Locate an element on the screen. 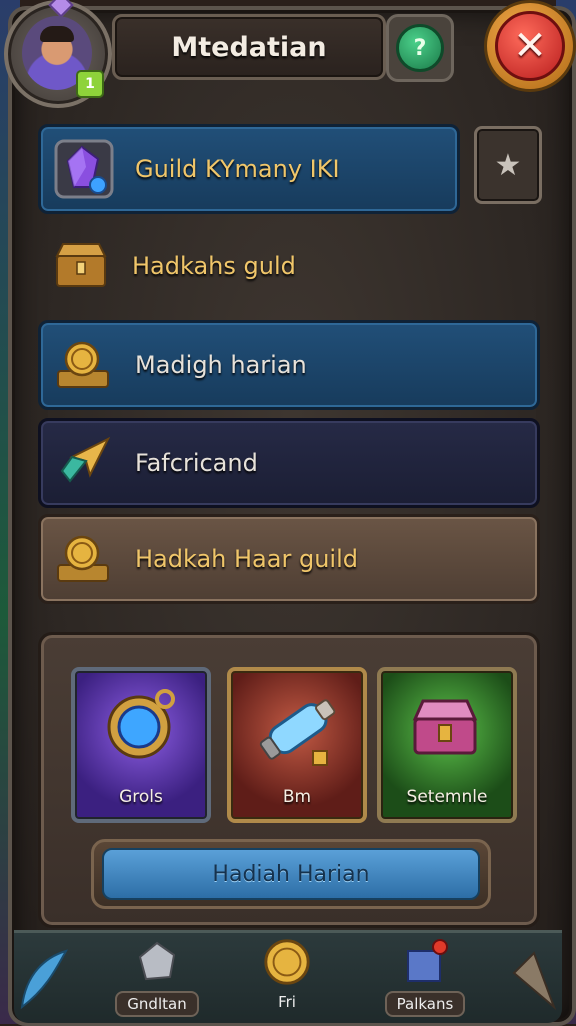 The height and width of the screenshot is (1026, 576). help-glyph: ? is located at coordinates (420, 48).